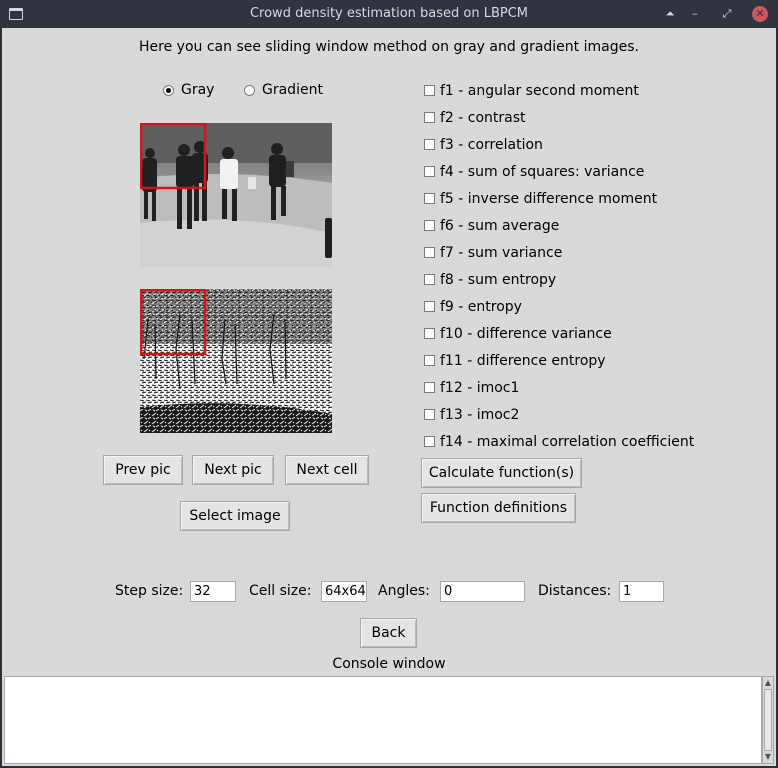  Describe the element at coordinates (559, 414) in the screenshot. I see `feature-checkbox-f13: f13 - imoc2` at that location.